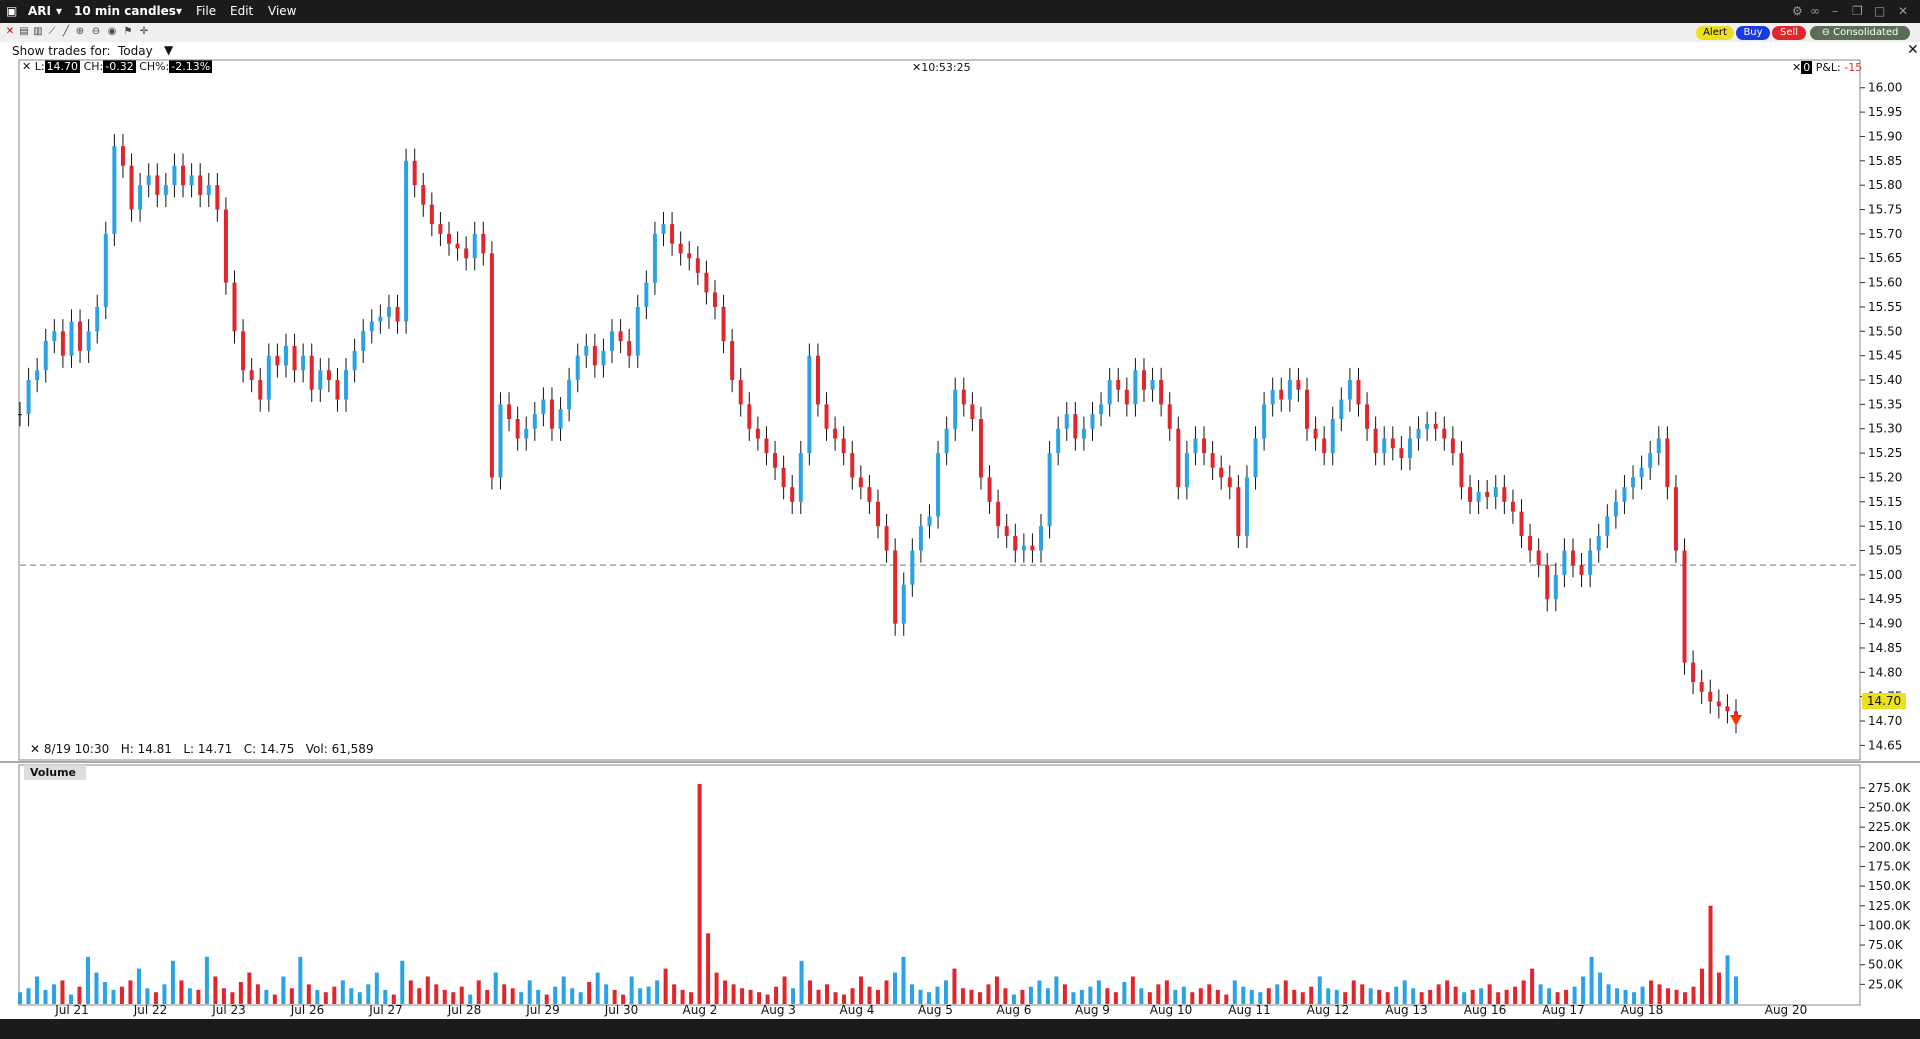 Image resolution: width=1920 pixels, height=1039 pixels. Describe the element at coordinates (1885, 356) in the screenshot. I see `price-tick-label: 15.45` at that location.